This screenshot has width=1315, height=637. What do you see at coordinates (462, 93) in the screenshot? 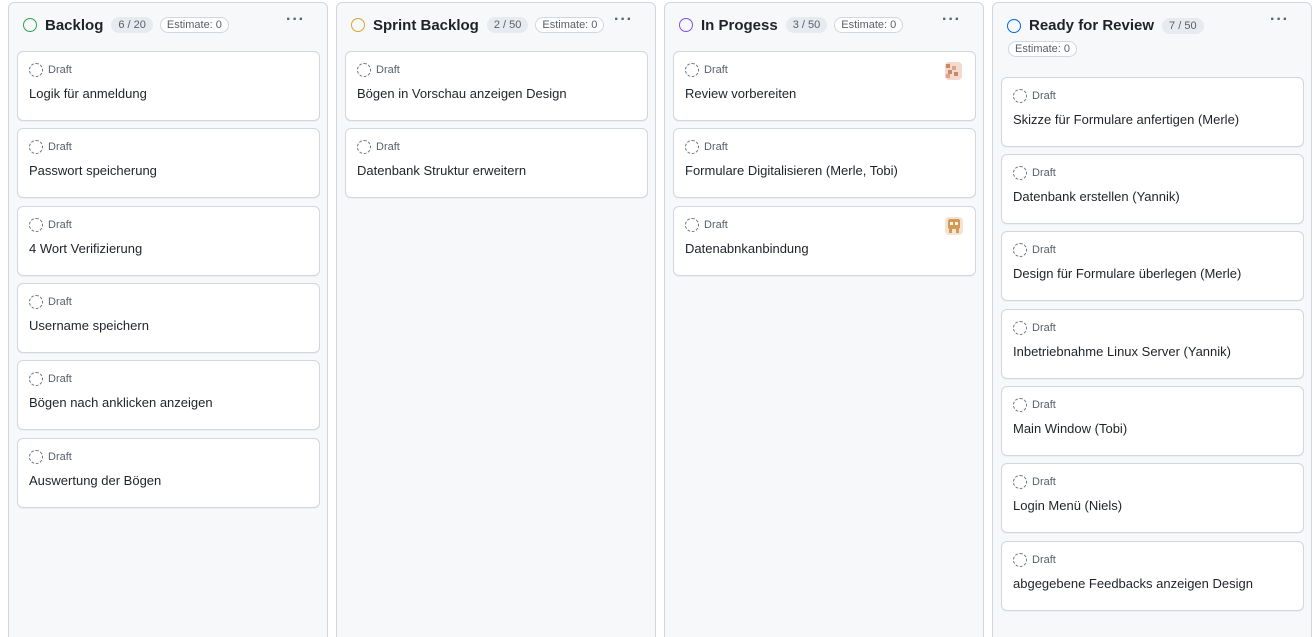
I see `card-title: Bögen in Vorschau anzeigen Design` at bounding box center [462, 93].